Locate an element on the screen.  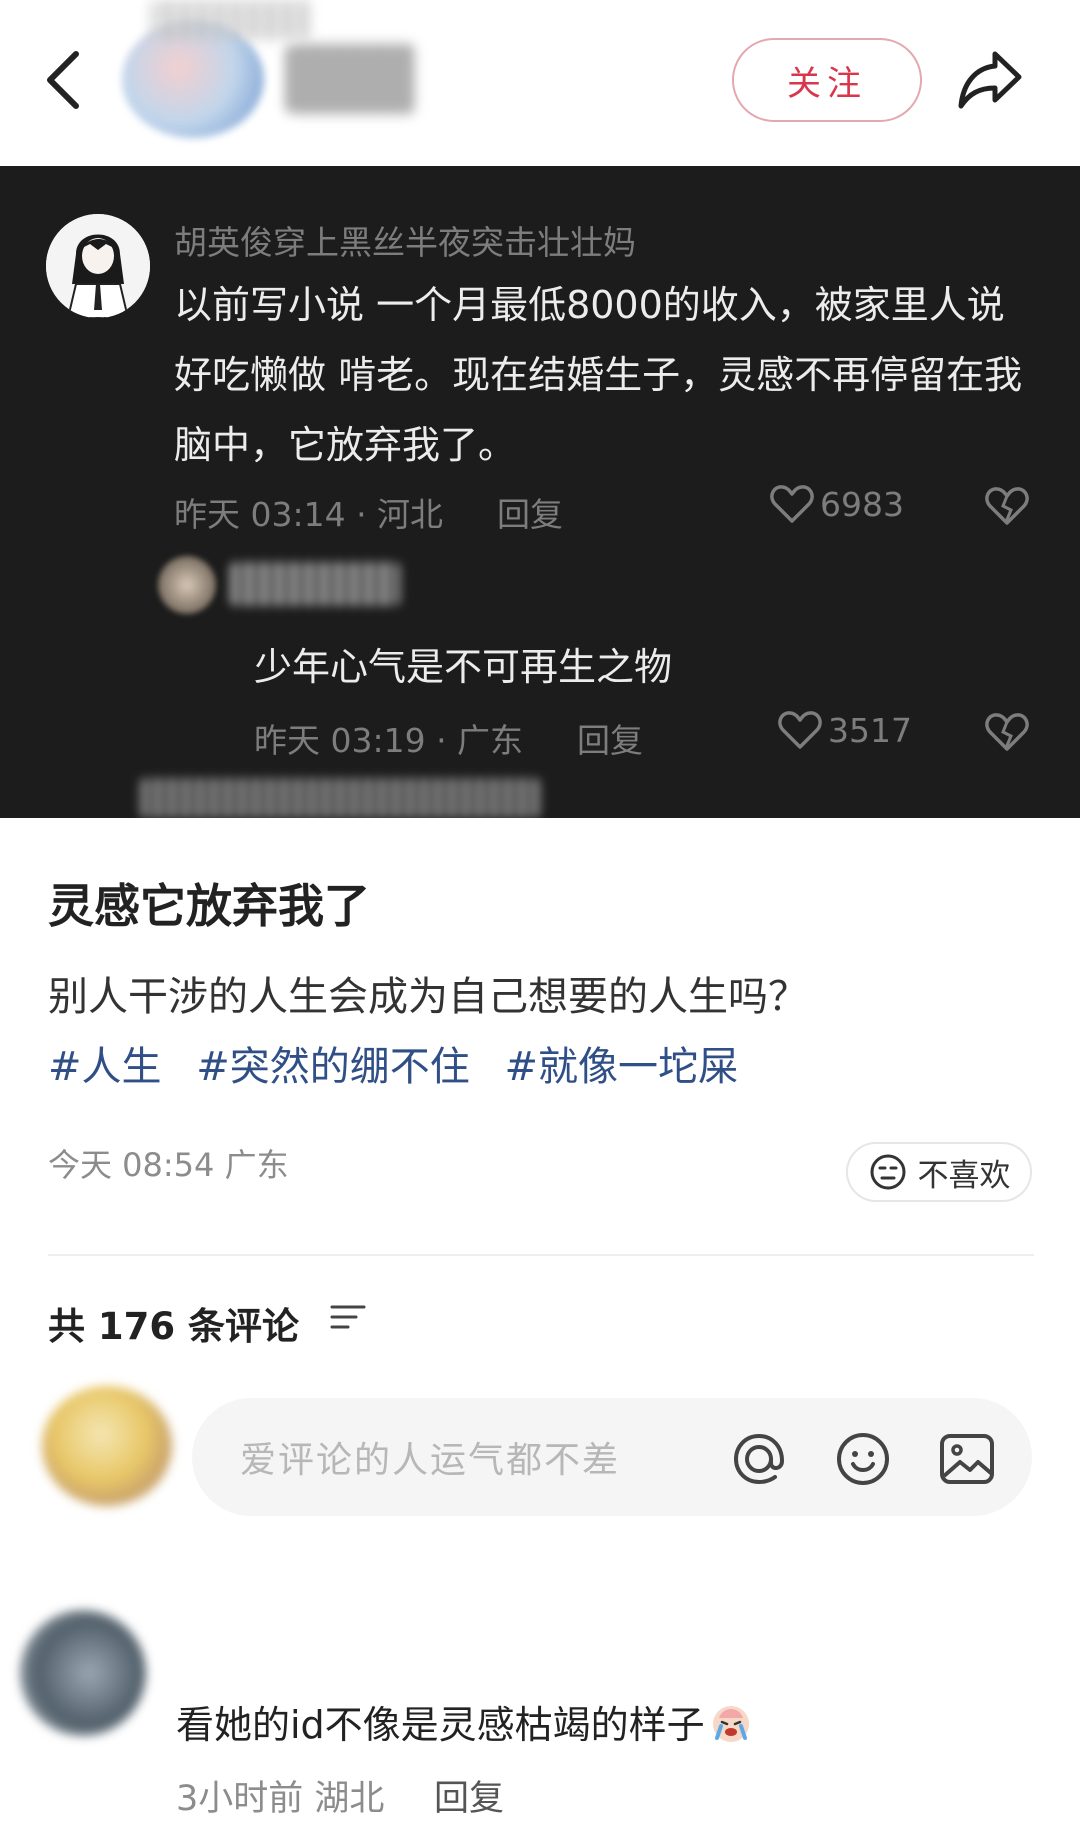
hashtag-link: #人生 is located at coordinates (105, 1067).